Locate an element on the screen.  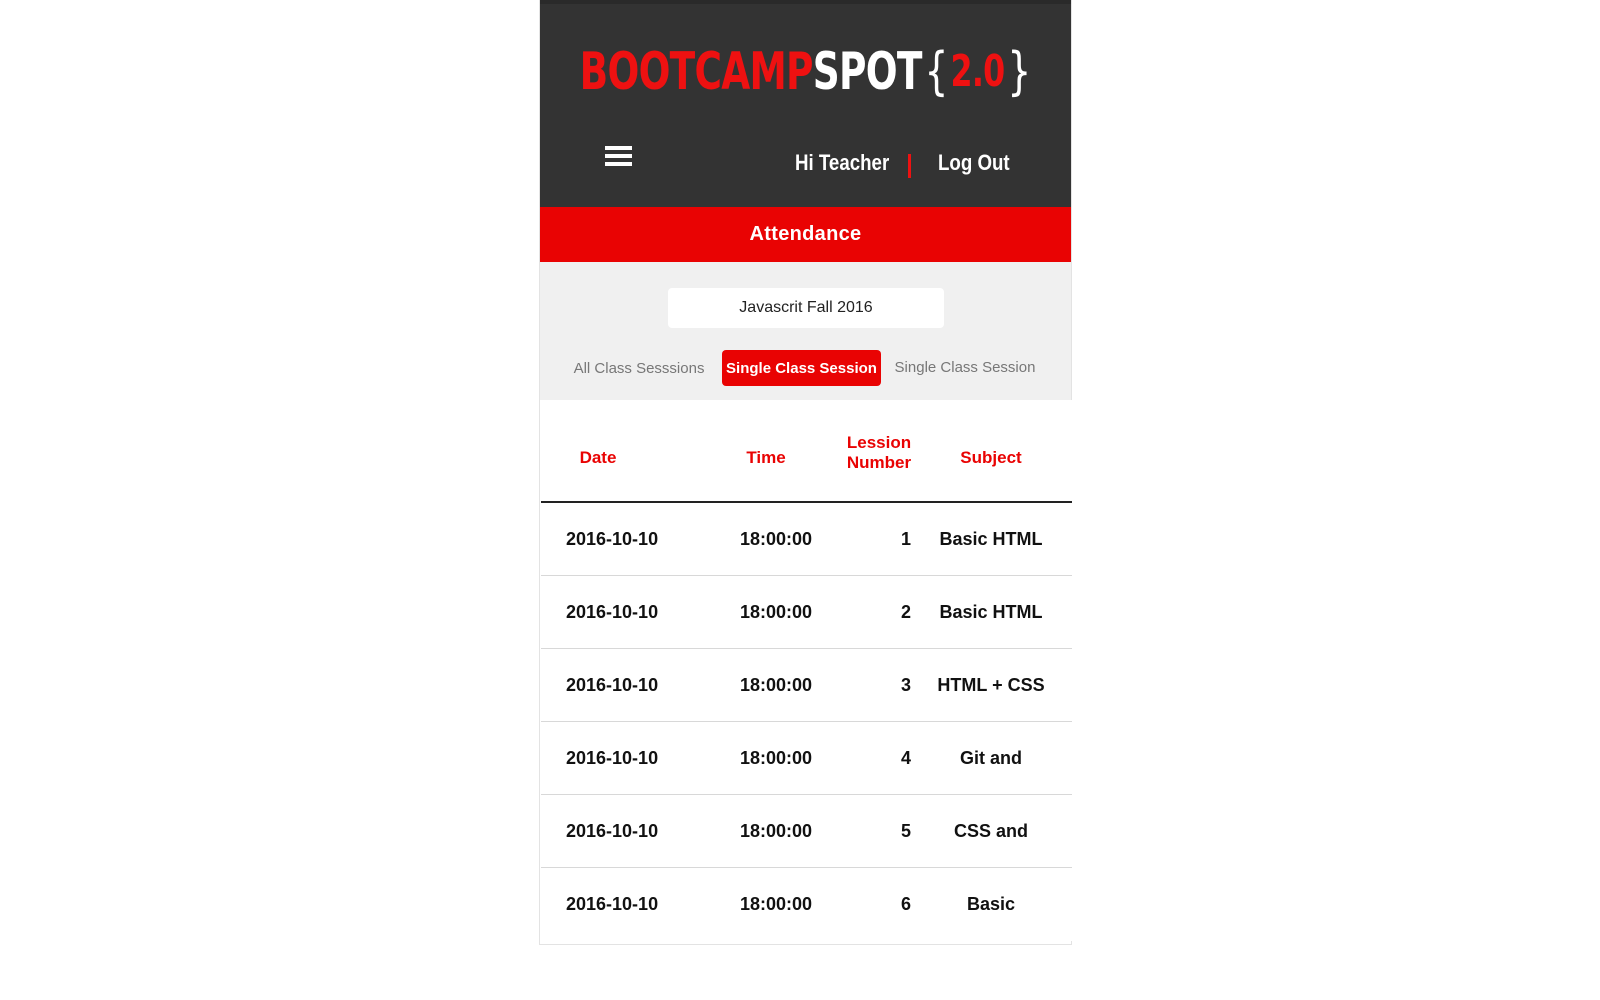
logo-version: 2.0 is located at coordinates (978, 71).